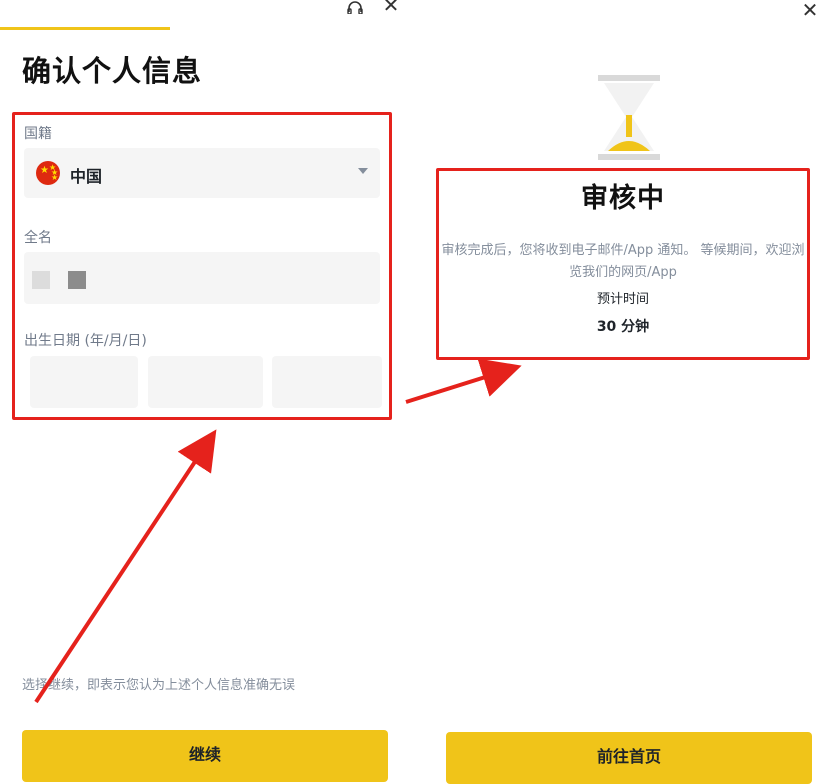 This screenshot has height=784, width=825. What do you see at coordinates (355, 7) in the screenshot?
I see `headset-icon` at bounding box center [355, 7].